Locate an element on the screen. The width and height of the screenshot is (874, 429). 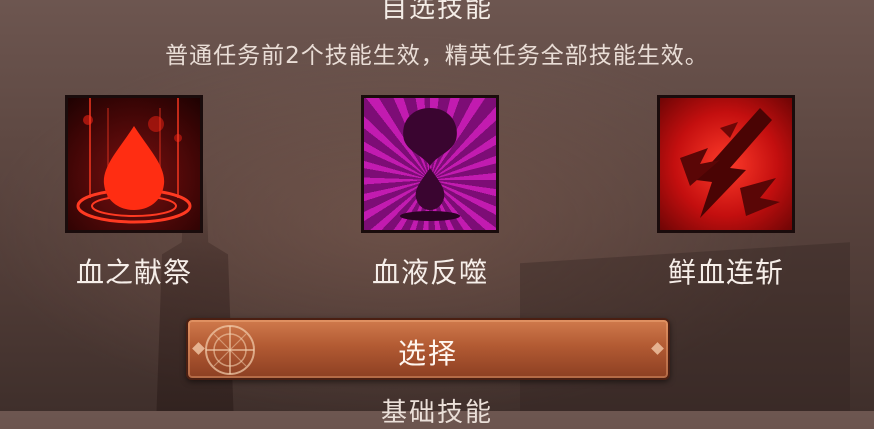
blood-blade-slash-icon is located at coordinates (726, 164).